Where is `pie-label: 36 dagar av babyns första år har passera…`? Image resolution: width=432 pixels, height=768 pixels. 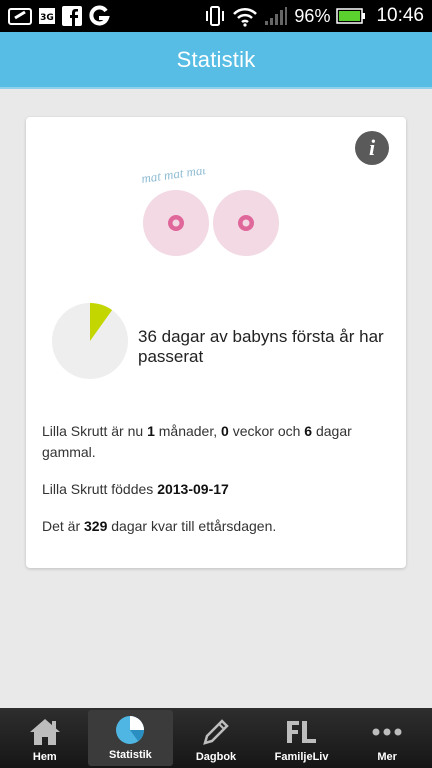
pie-label: 36 dagar av babyns första år har passera… is located at coordinates (261, 346).